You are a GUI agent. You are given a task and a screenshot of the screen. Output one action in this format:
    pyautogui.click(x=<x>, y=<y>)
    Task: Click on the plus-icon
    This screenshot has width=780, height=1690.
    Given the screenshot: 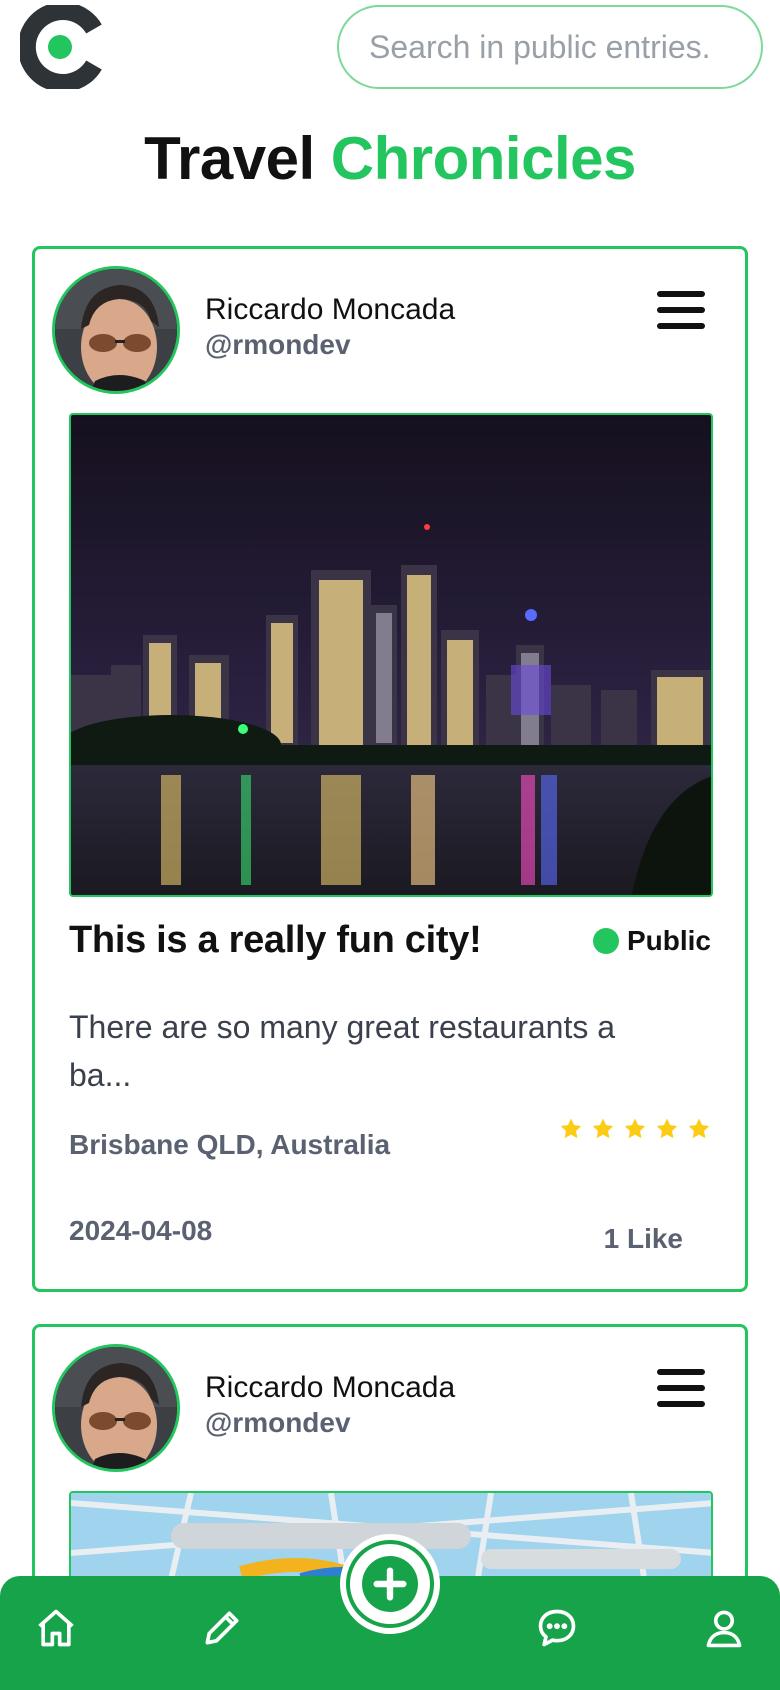 What is the action you would take?
    pyautogui.click(x=390, y=1584)
    